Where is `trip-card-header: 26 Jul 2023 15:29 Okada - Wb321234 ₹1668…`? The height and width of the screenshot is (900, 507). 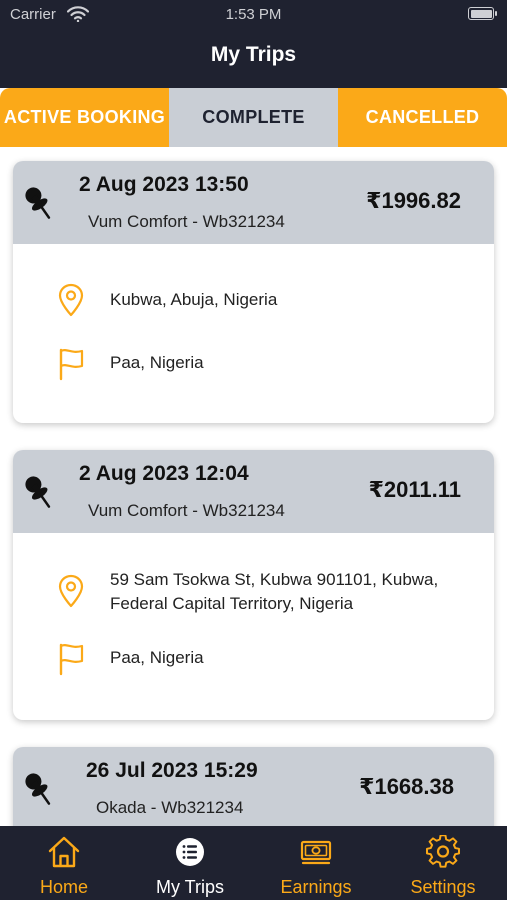
trip-card-header: 26 Jul 2023 15:29 Okada - Wb321234 ₹1668… is located at coordinates (253, 786).